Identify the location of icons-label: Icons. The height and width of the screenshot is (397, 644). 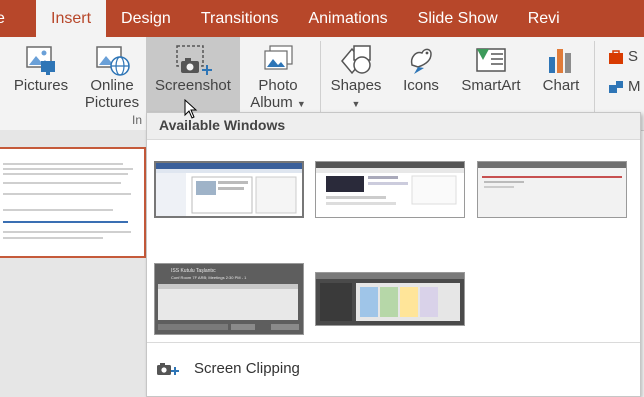
(421, 85).